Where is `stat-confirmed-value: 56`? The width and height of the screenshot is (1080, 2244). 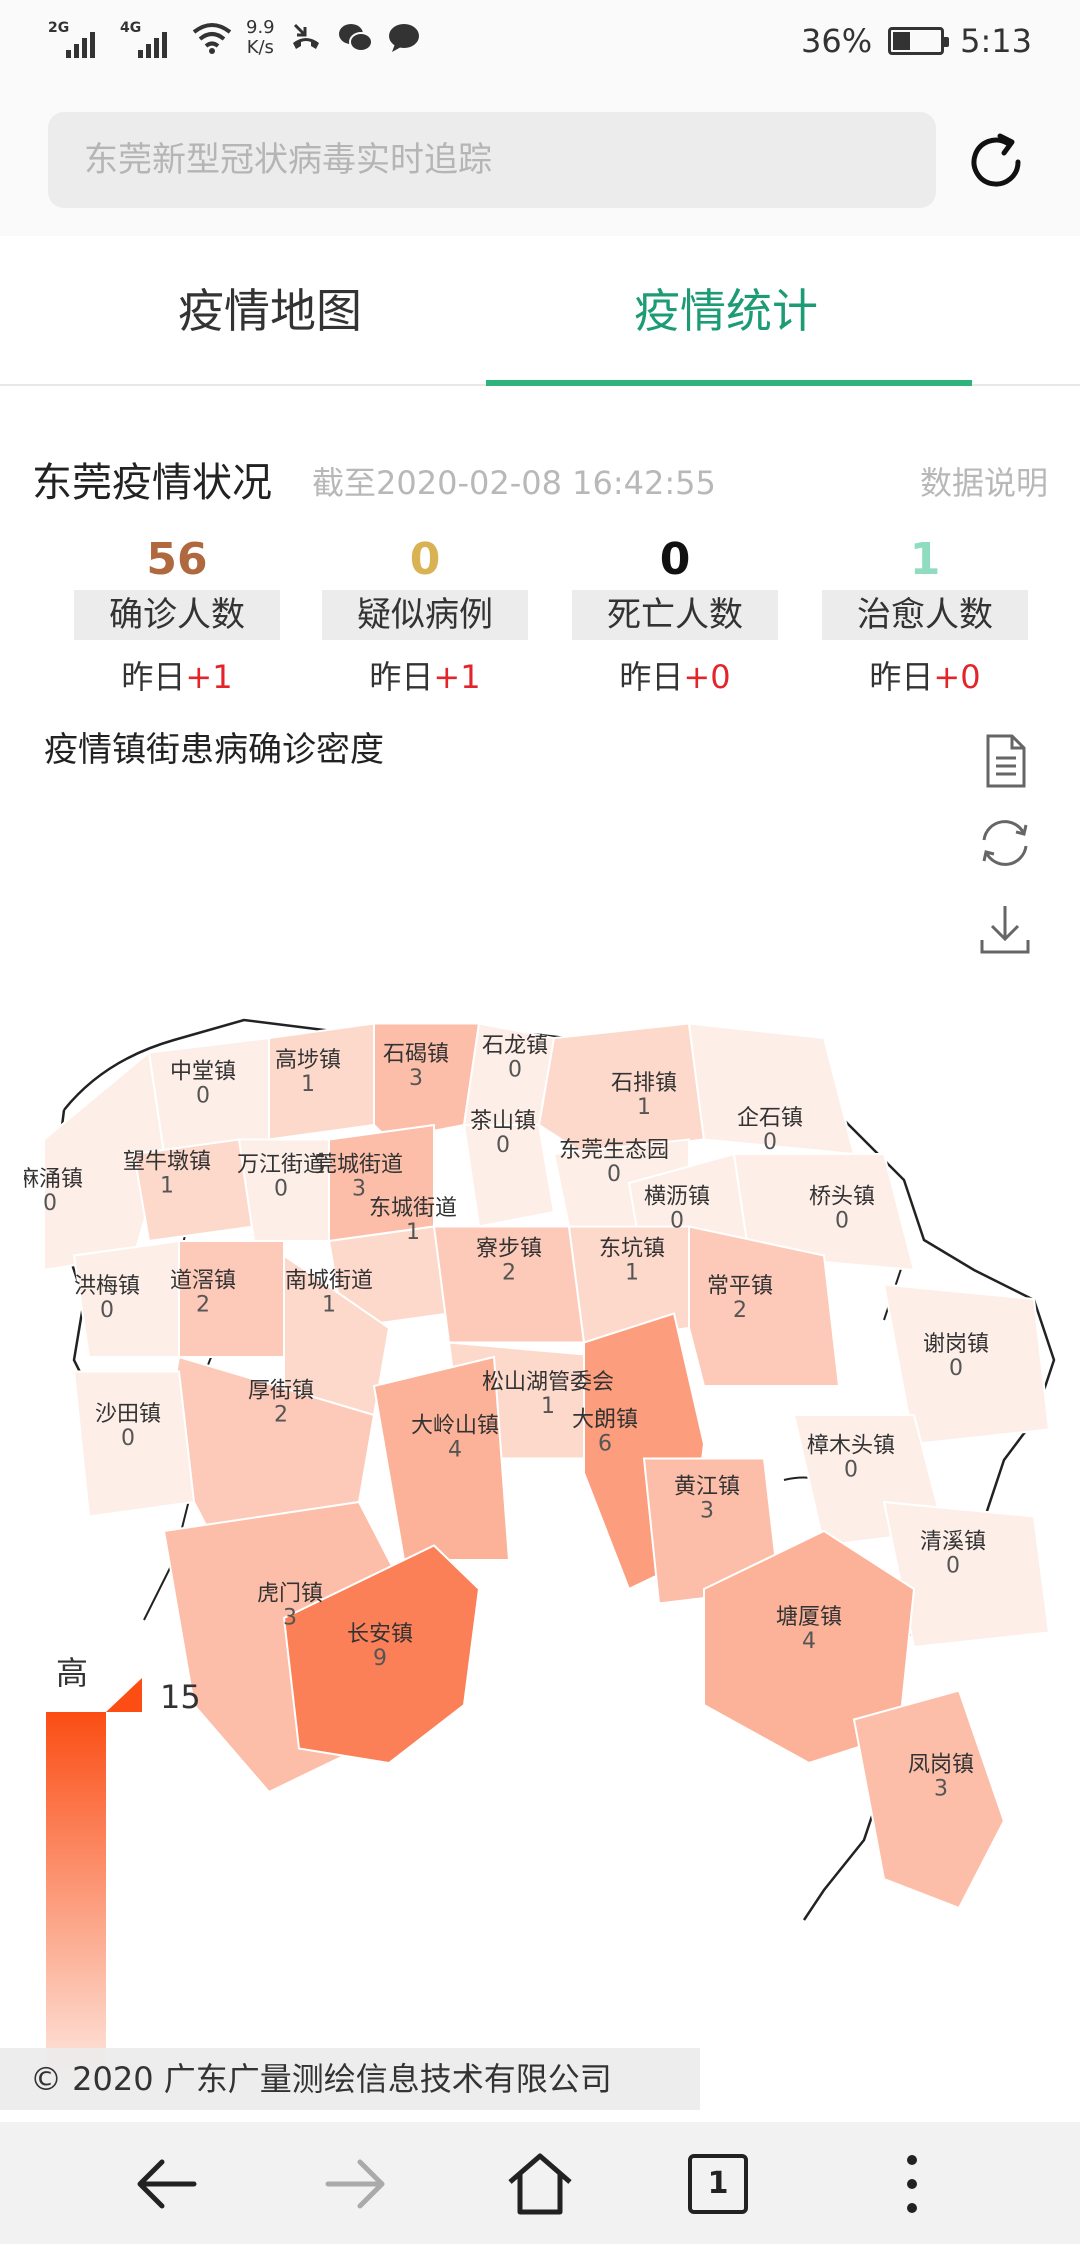
stat-confirmed-value: 56 is located at coordinates (177, 559).